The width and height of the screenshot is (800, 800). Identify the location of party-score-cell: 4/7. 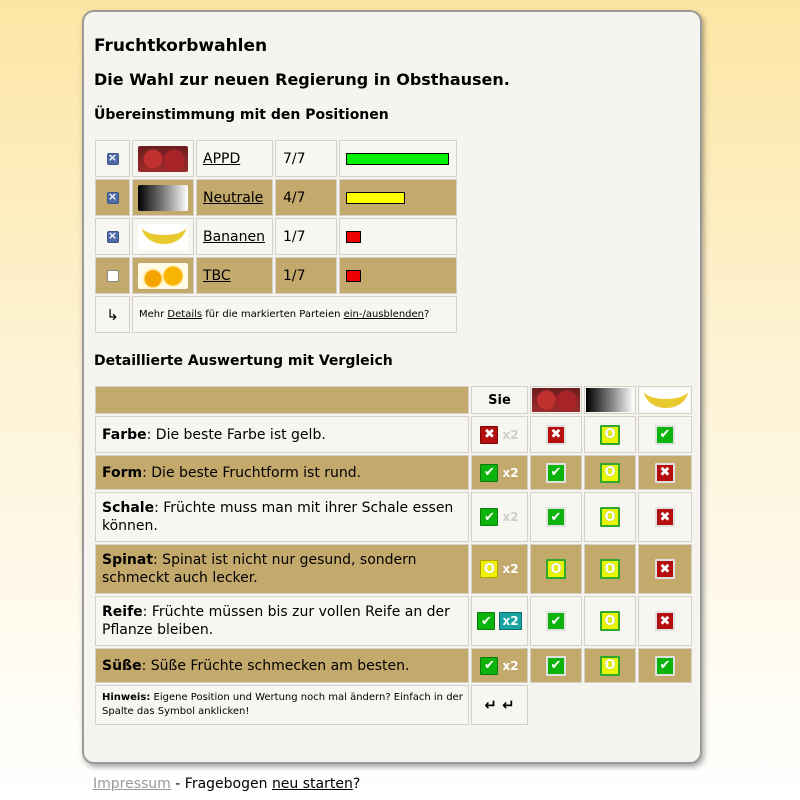
(306, 197).